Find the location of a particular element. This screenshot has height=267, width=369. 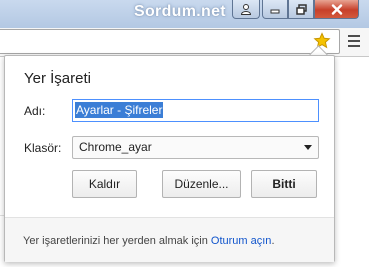

footer-message: Yer işaretlerinizi her yerden almak için is located at coordinates (117, 241).